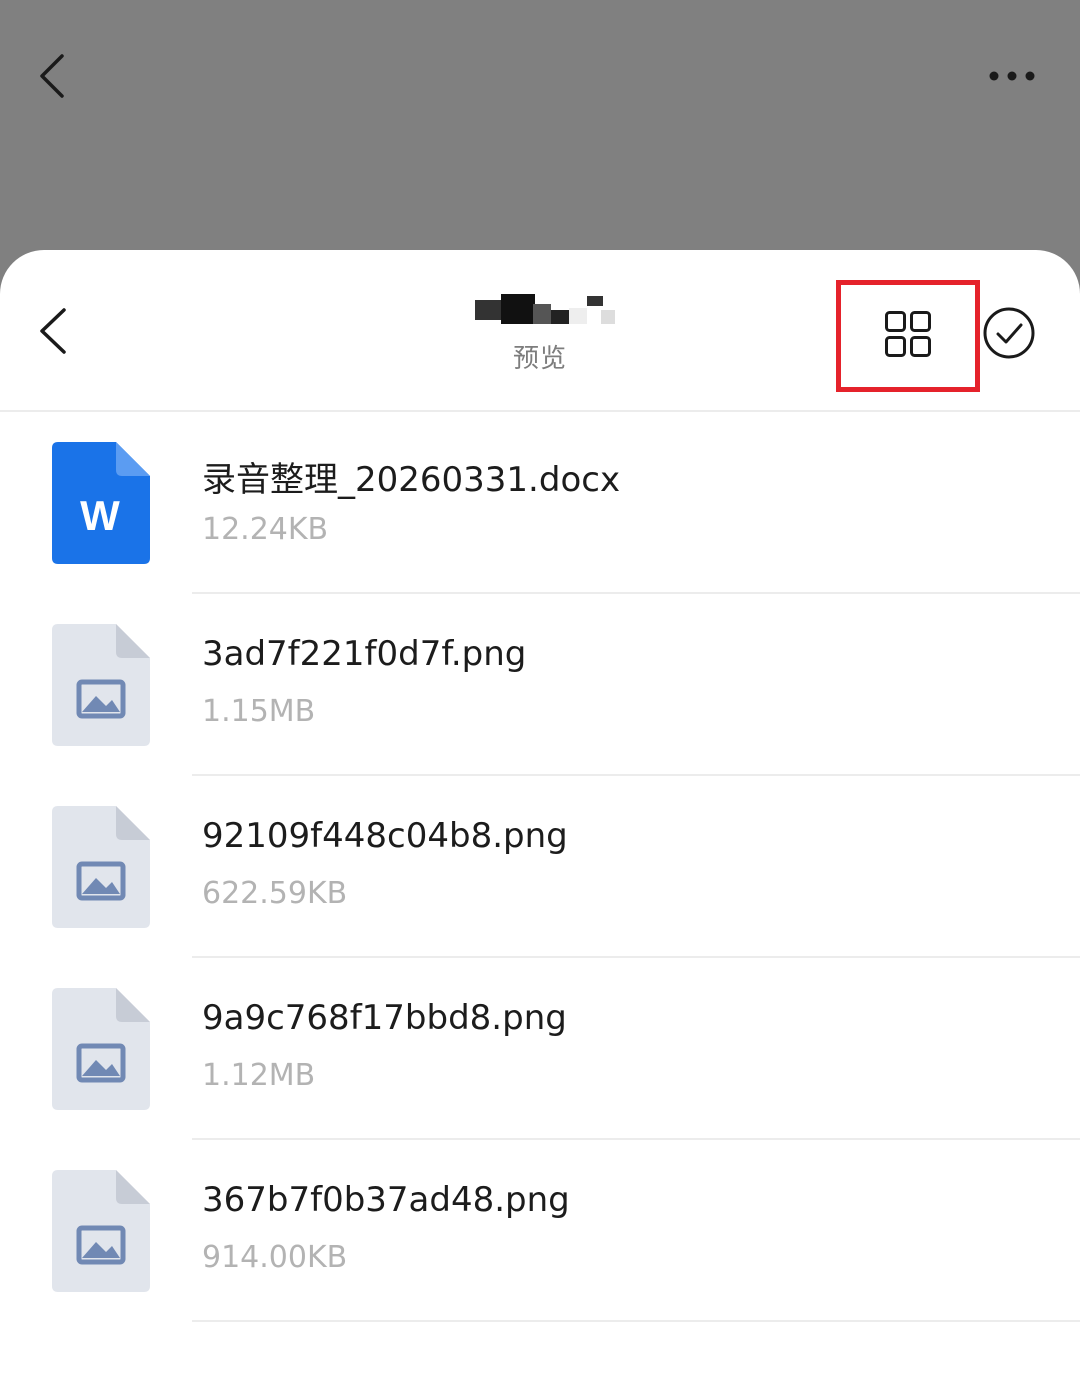  What do you see at coordinates (259, 1075) in the screenshot?
I see `file-size: 1.12MB` at bounding box center [259, 1075].